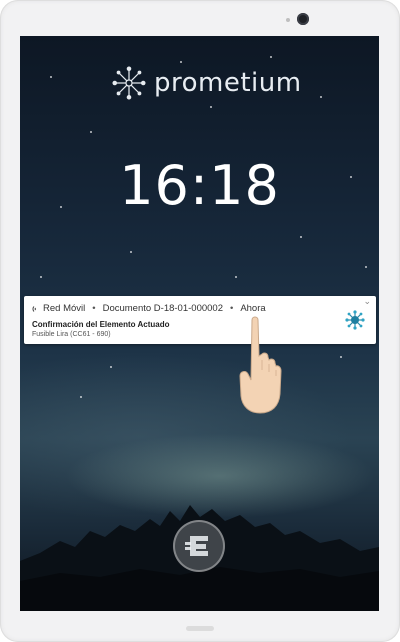 This screenshot has width=400, height=642. I want to click on prometium-logo-icon, so click(129, 83).